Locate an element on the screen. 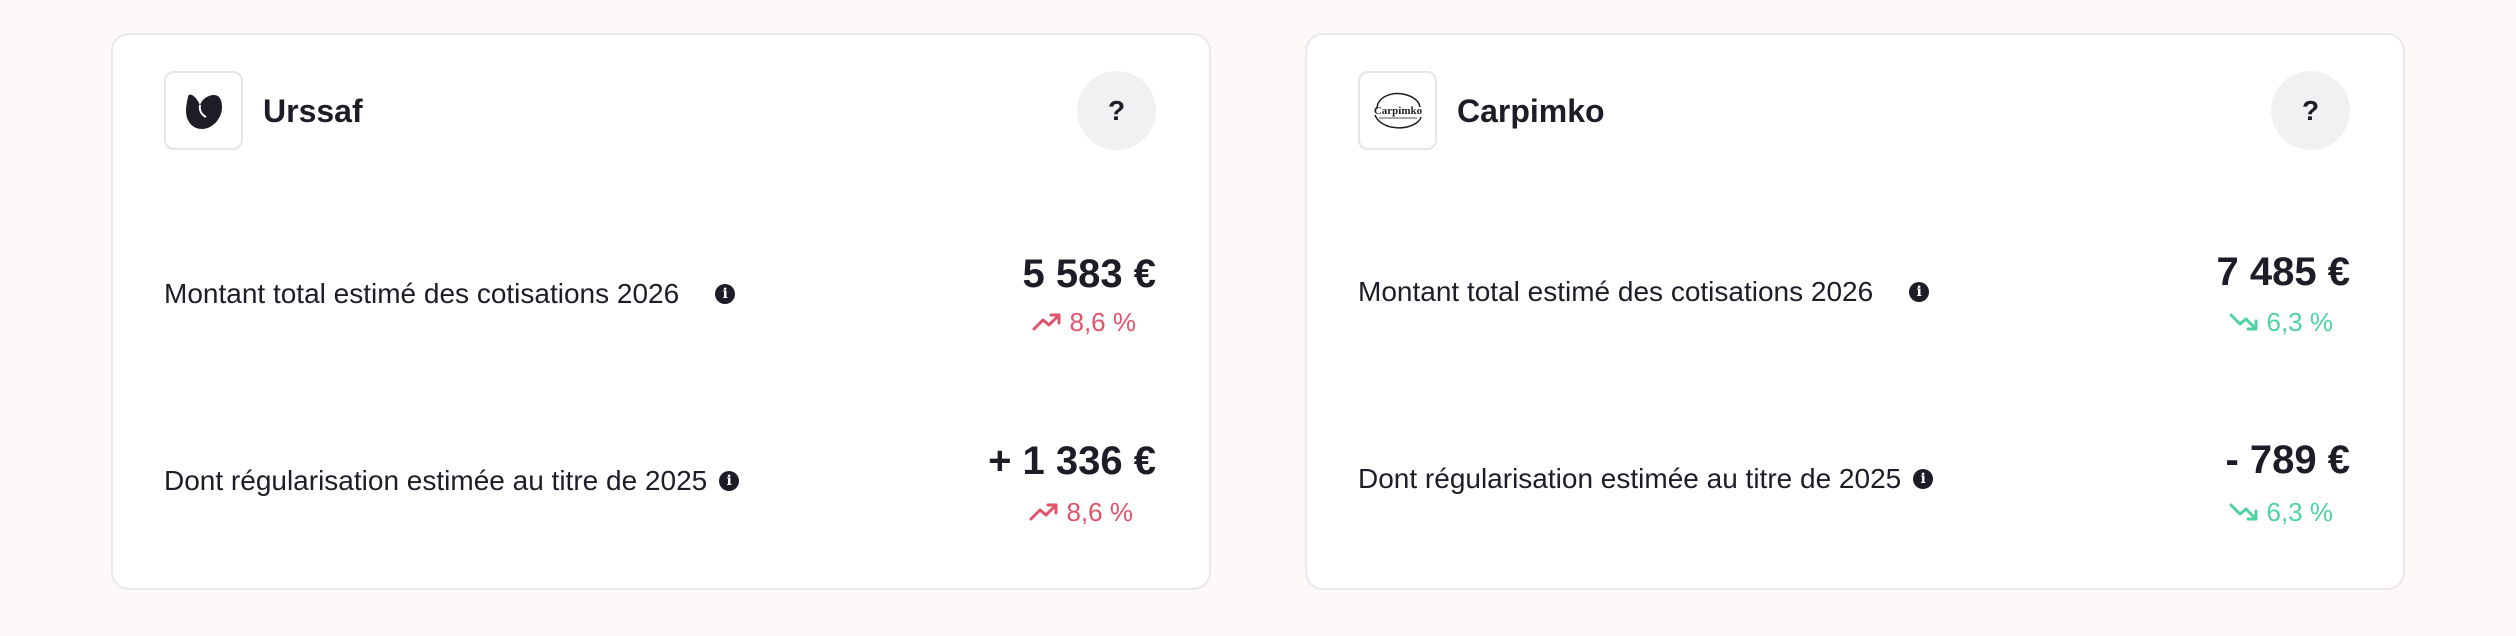 The width and height of the screenshot is (2516, 636). regul-trend: 8,6 % is located at coordinates (1081, 512).